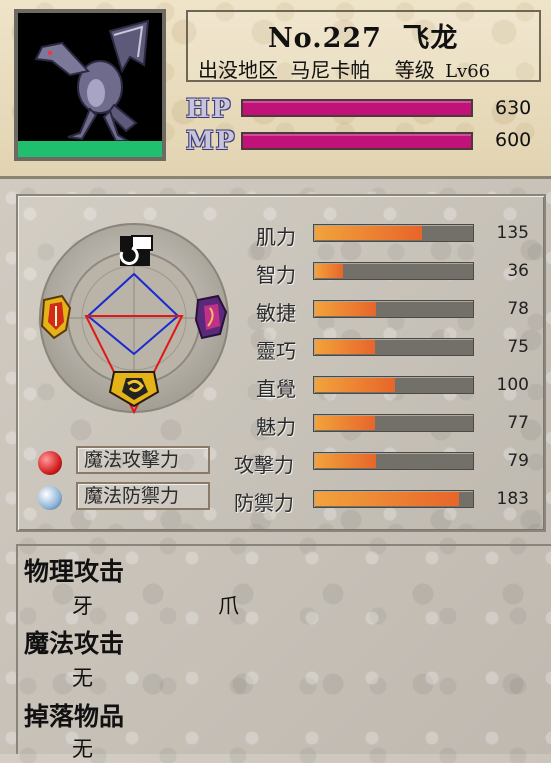 The image size is (551, 763). Describe the element at coordinates (276, 351) in the screenshot. I see `stat-label: 靈巧` at that location.